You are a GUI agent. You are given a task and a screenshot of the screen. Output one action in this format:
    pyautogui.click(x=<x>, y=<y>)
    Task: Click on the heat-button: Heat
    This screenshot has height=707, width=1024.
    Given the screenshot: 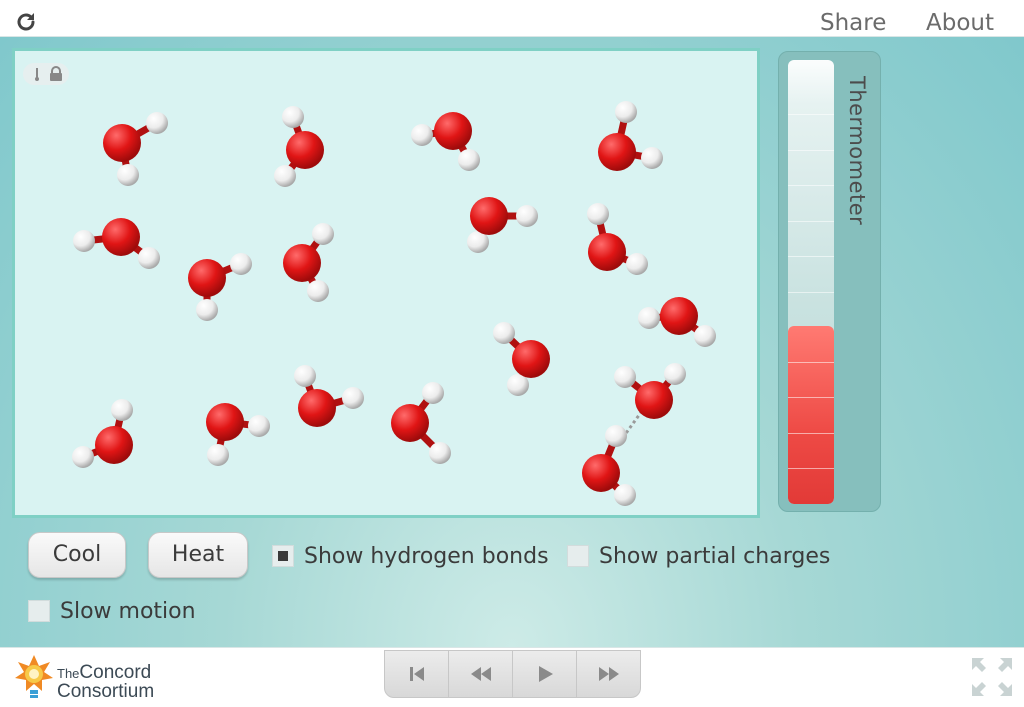 What is the action you would take?
    pyautogui.click(x=198, y=555)
    